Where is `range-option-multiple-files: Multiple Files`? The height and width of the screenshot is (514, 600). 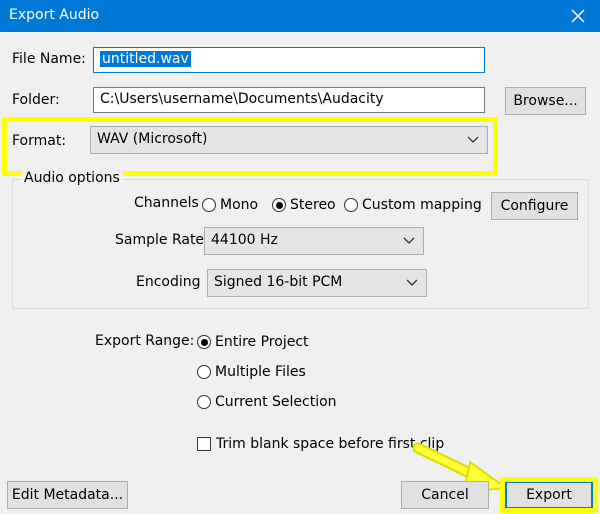
range-option-multiple-files: Multiple Files is located at coordinates (260, 372).